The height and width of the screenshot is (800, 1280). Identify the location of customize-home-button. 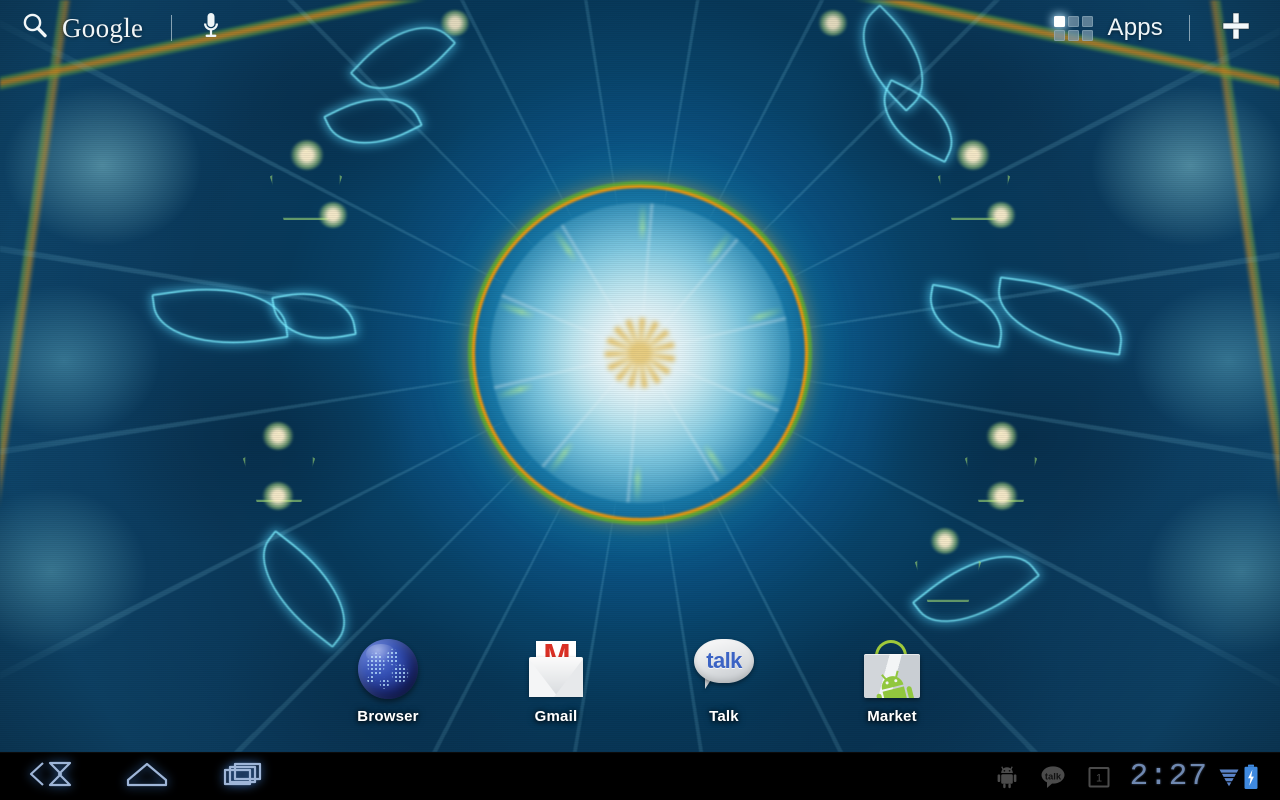
(1234, 28).